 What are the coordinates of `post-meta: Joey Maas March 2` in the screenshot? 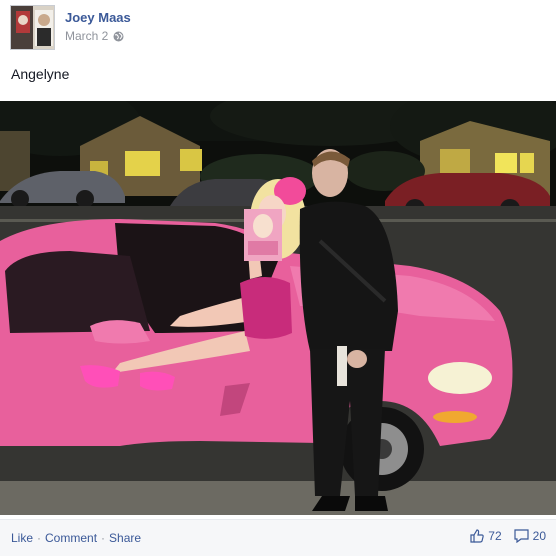 It's located at (98, 26).